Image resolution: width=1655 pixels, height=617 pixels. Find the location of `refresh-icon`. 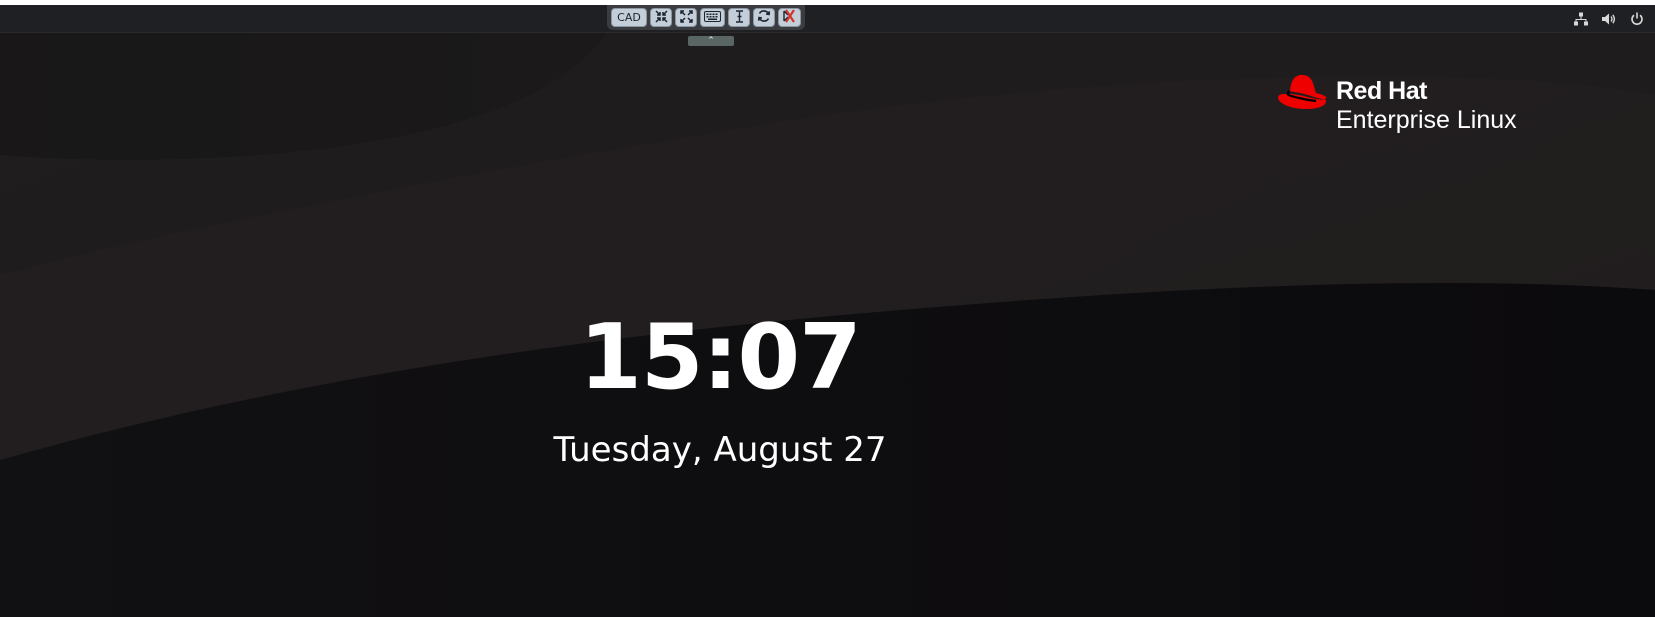

refresh-icon is located at coordinates (764, 17).